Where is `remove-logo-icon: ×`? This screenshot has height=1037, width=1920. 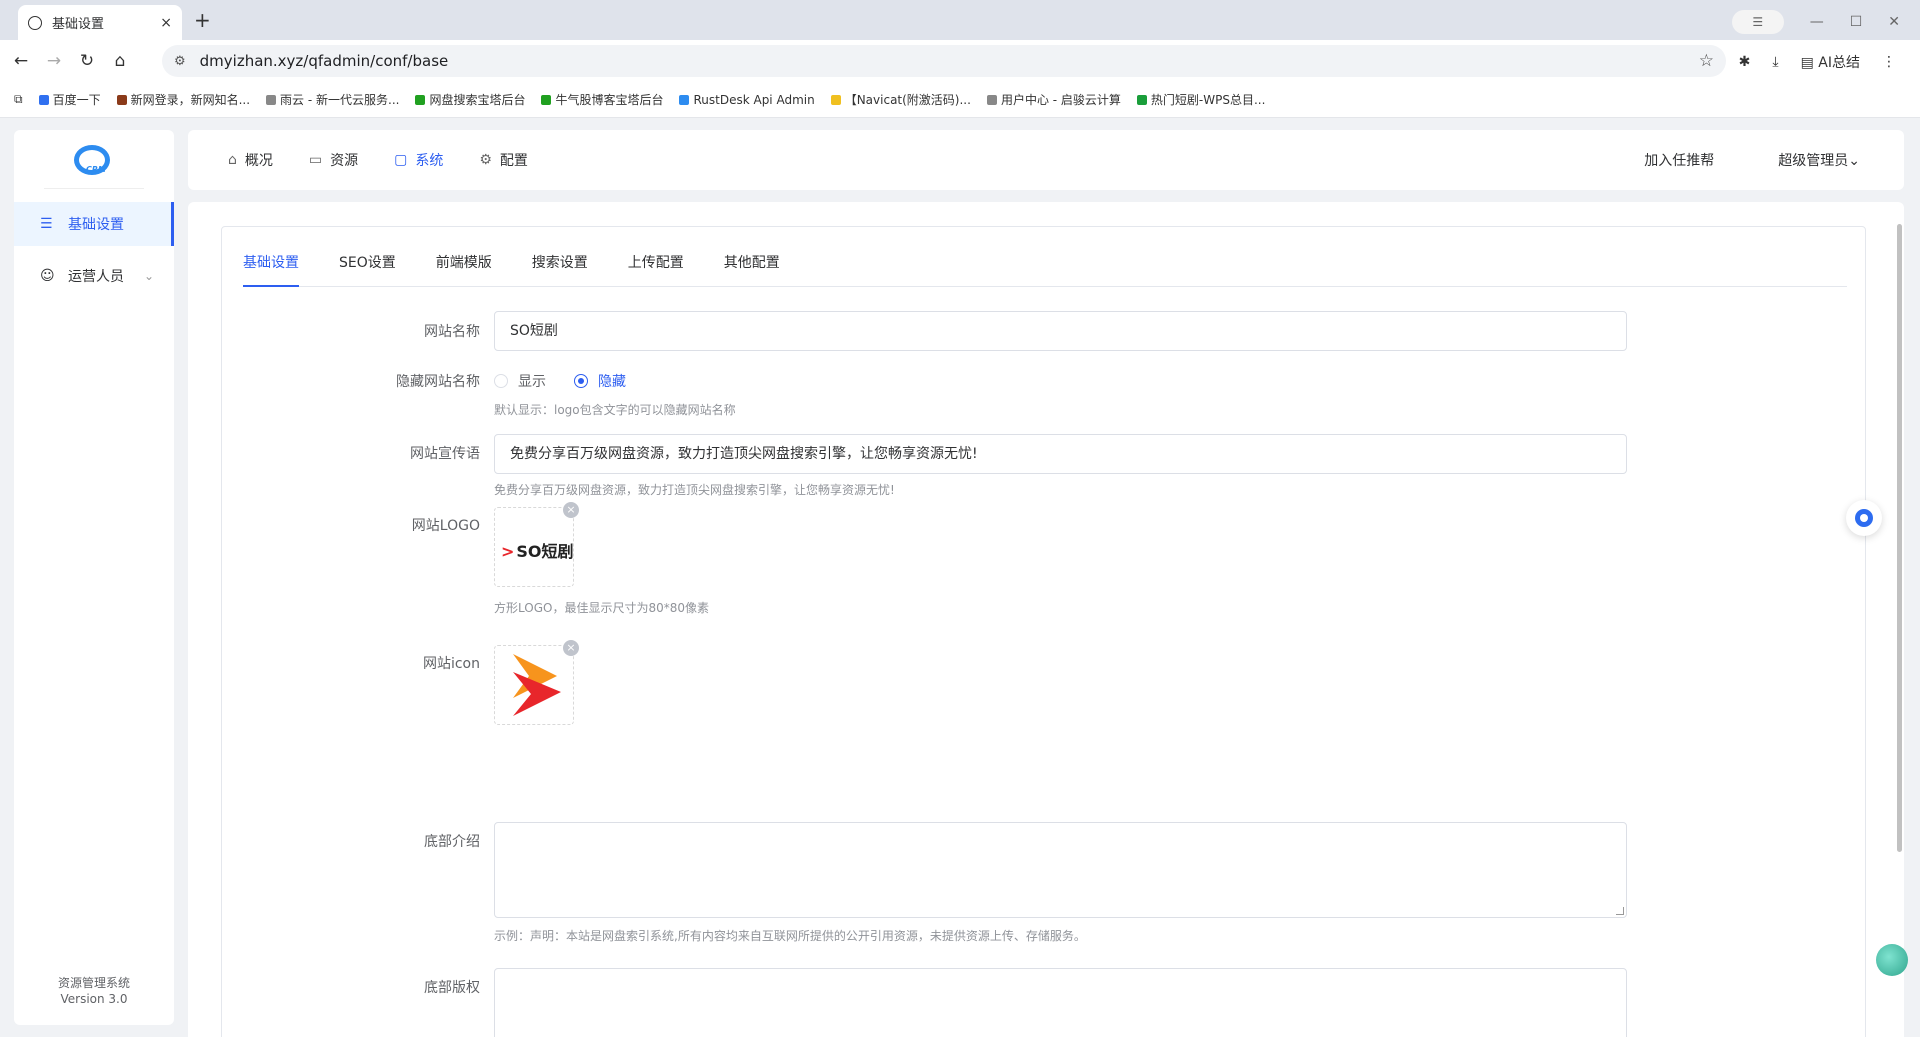 remove-logo-icon: × is located at coordinates (571, 510).